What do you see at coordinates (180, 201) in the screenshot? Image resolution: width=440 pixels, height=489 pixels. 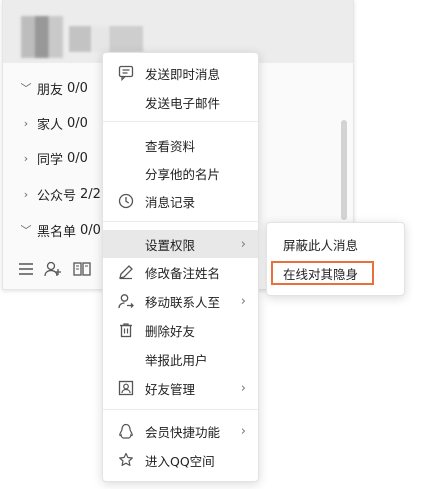 I see `menu-message-history: 消息记录` at bounding box center [180, 201].